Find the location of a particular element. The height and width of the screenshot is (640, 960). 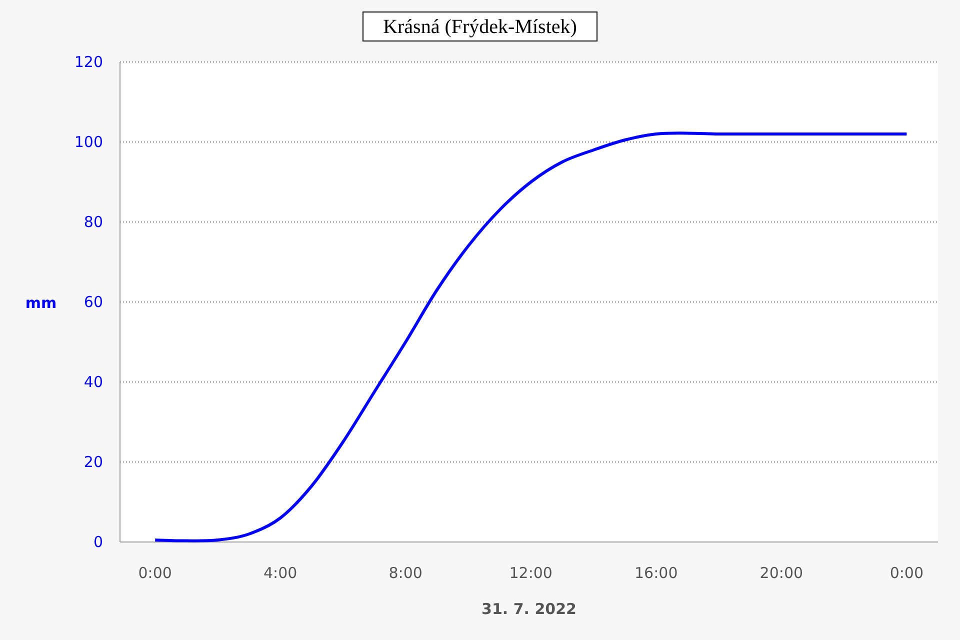

chart-title: Krásná (Frýdek-Místek) is located at coordinates (480, 27).